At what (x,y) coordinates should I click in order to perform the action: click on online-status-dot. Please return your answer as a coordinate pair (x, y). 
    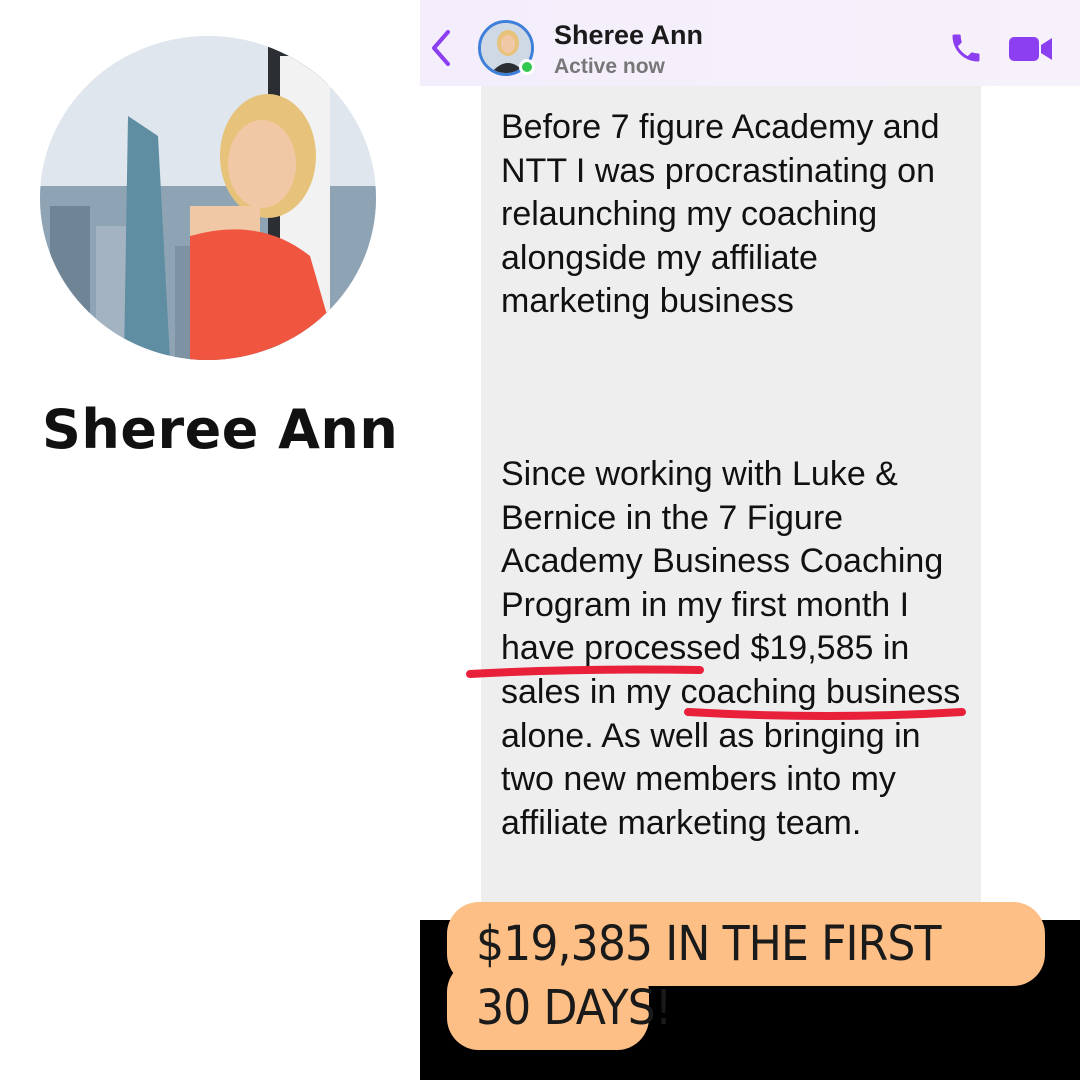
    Looking at the image, I should click on (527, 67).